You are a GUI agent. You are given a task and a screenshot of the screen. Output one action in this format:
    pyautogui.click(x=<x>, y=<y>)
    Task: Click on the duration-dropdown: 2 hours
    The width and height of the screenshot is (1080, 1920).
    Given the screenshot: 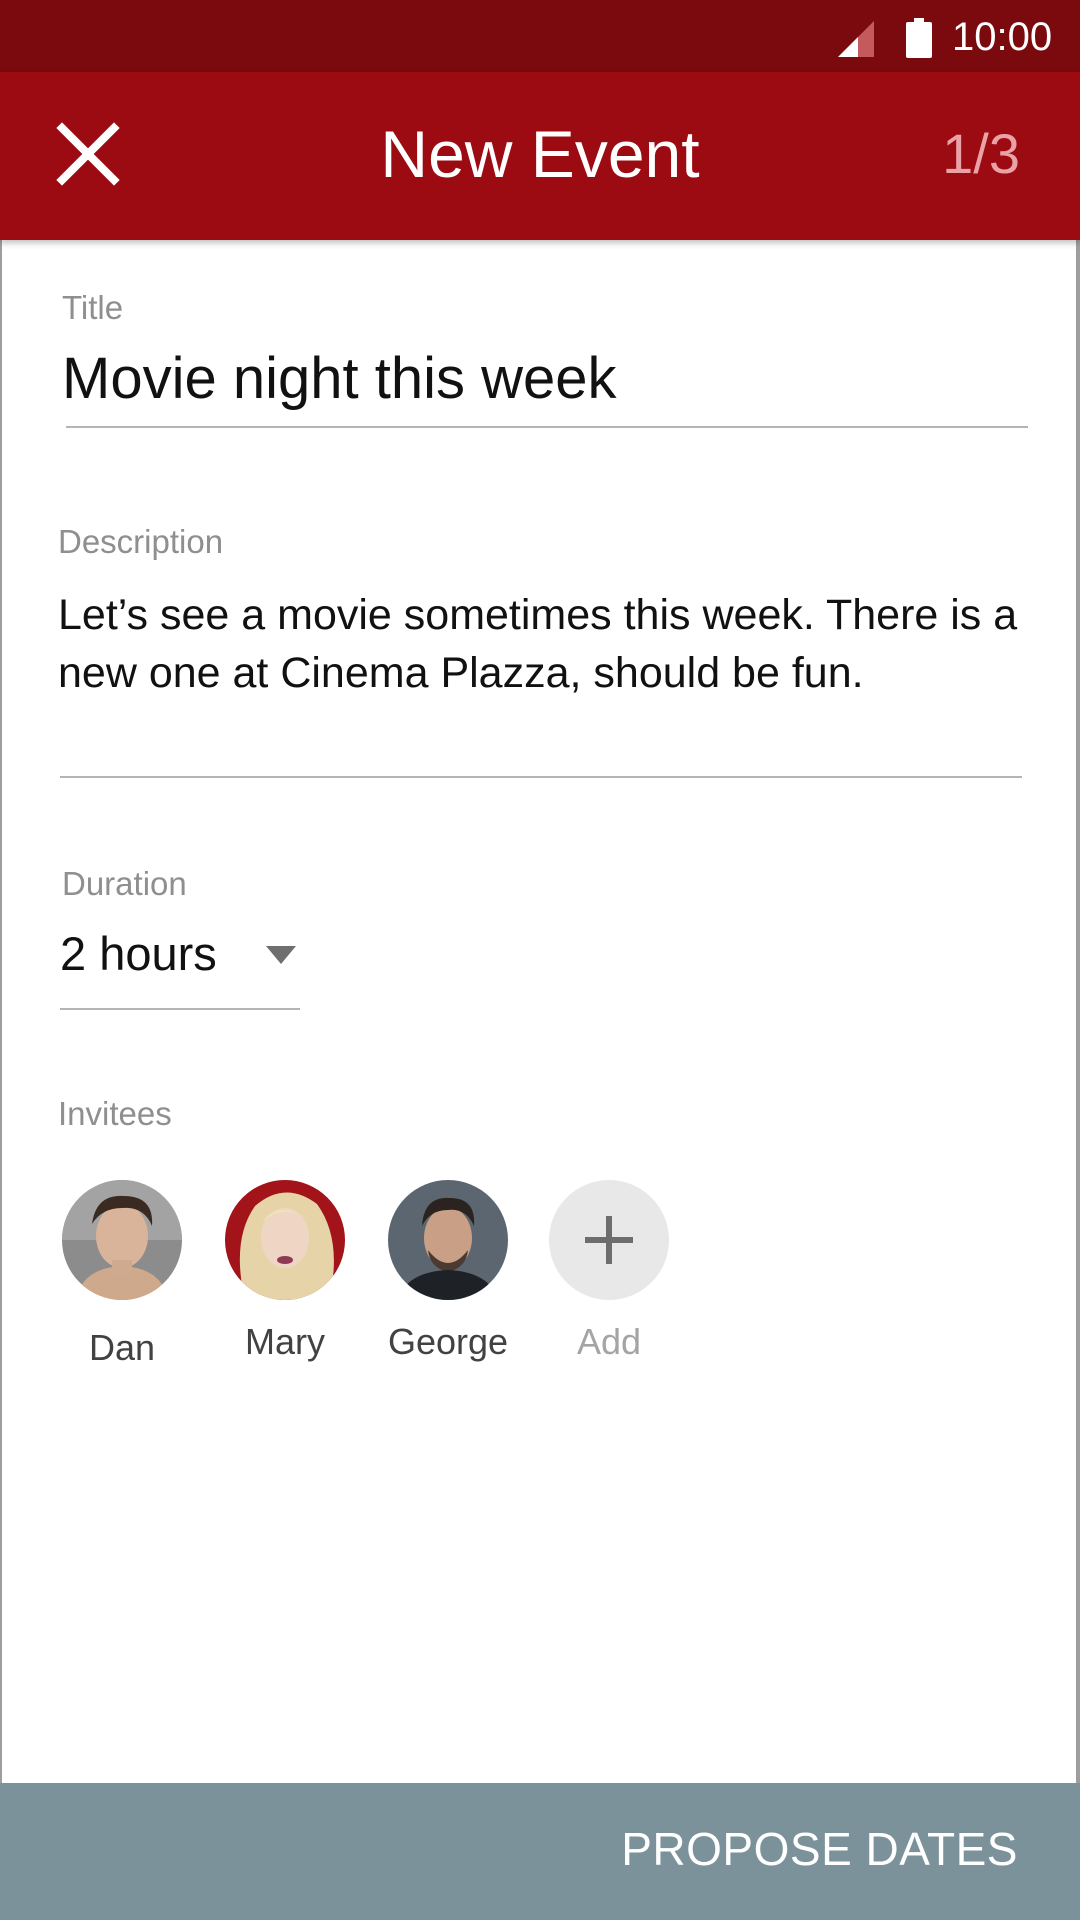 What is the action you would take?
    pyautogui.click(x=180, y=965)
    